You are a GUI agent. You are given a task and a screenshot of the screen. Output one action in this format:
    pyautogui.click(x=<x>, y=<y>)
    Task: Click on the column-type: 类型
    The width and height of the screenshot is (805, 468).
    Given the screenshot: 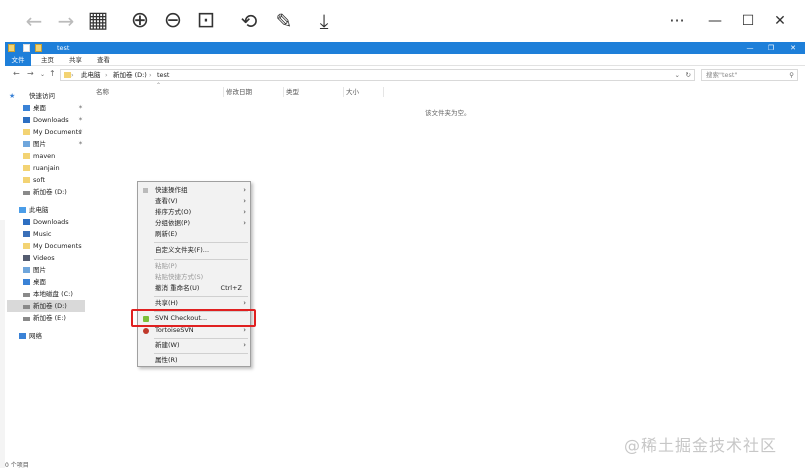 What is the action you would take?
    pyautogui.click(x=292, y=92)
    